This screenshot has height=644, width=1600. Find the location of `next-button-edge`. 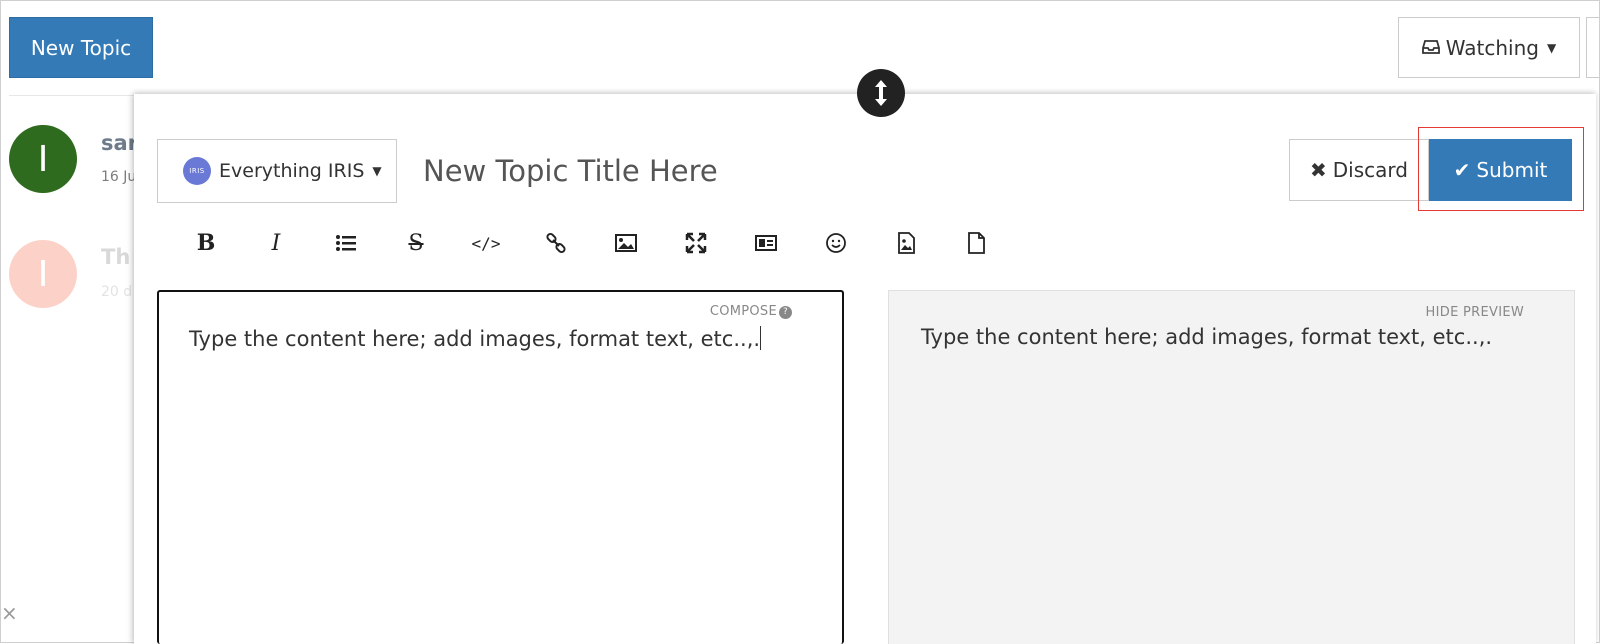

next-button-edge is located at coordinates (1593, 47).